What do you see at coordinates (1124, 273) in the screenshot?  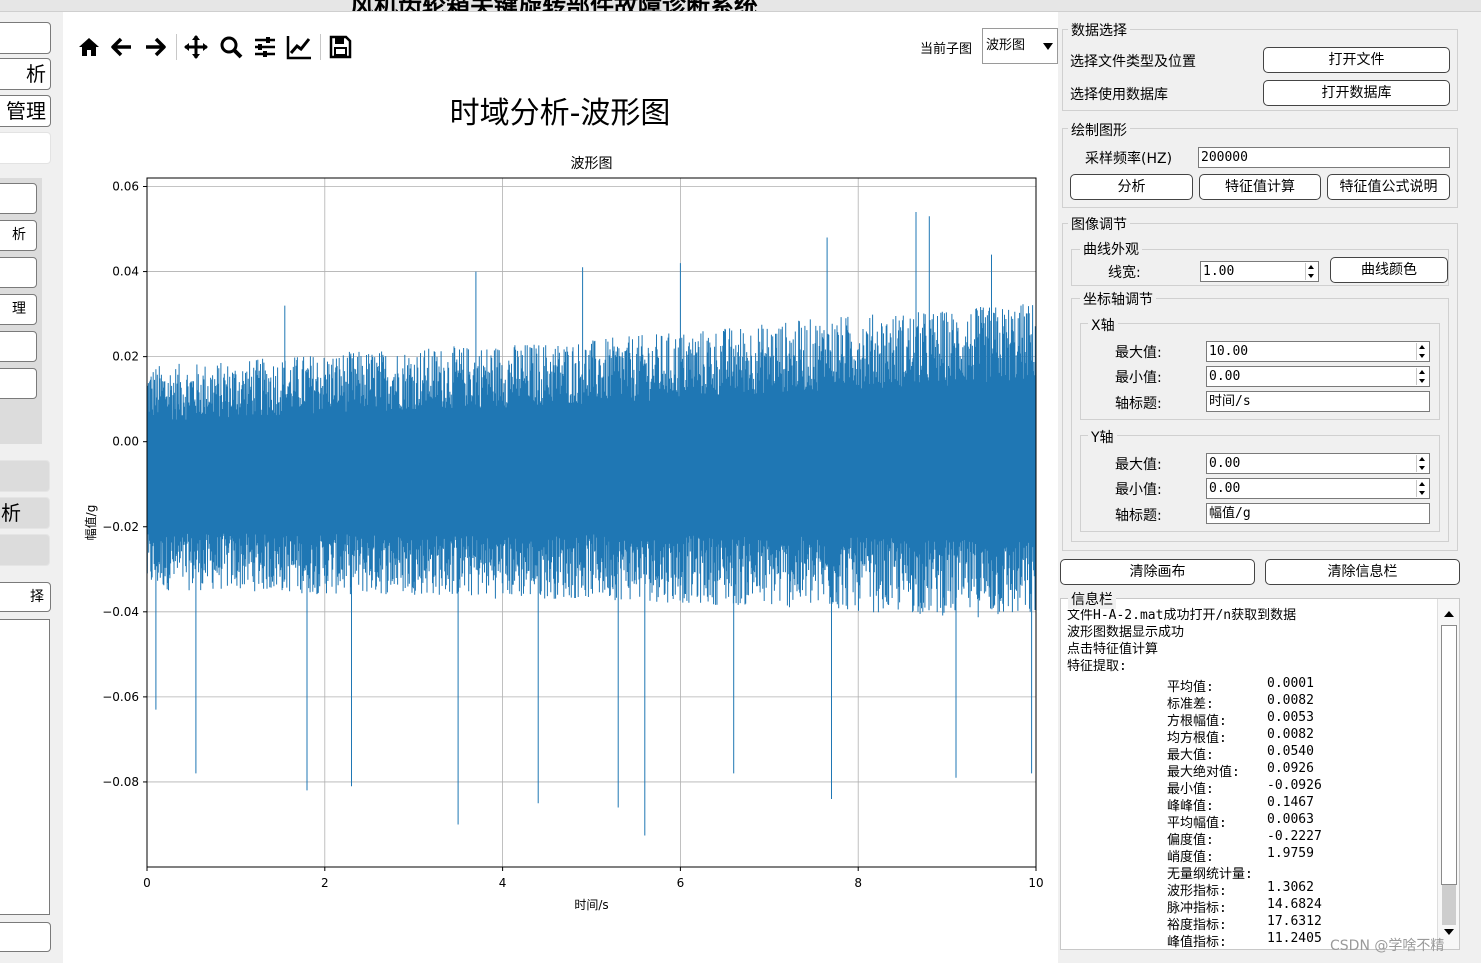 I see `line-width-label: 线宽:` at bounding box center [1124, 273].